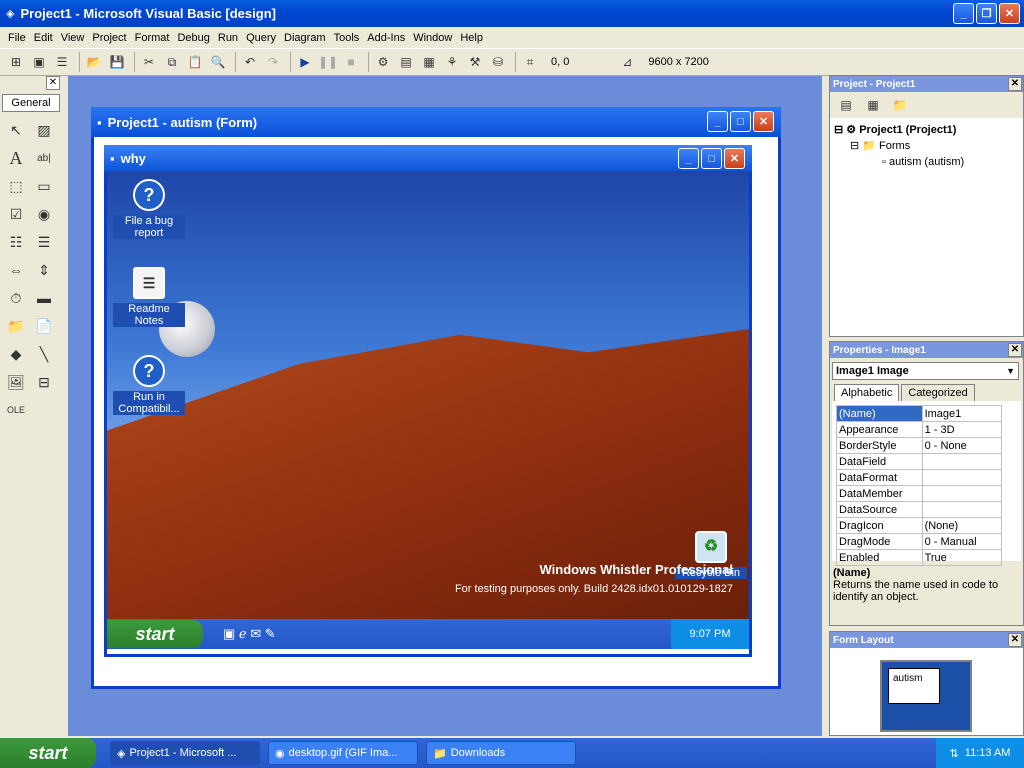  I want to click on property-row: (Name) Image1, so click(919, 413).